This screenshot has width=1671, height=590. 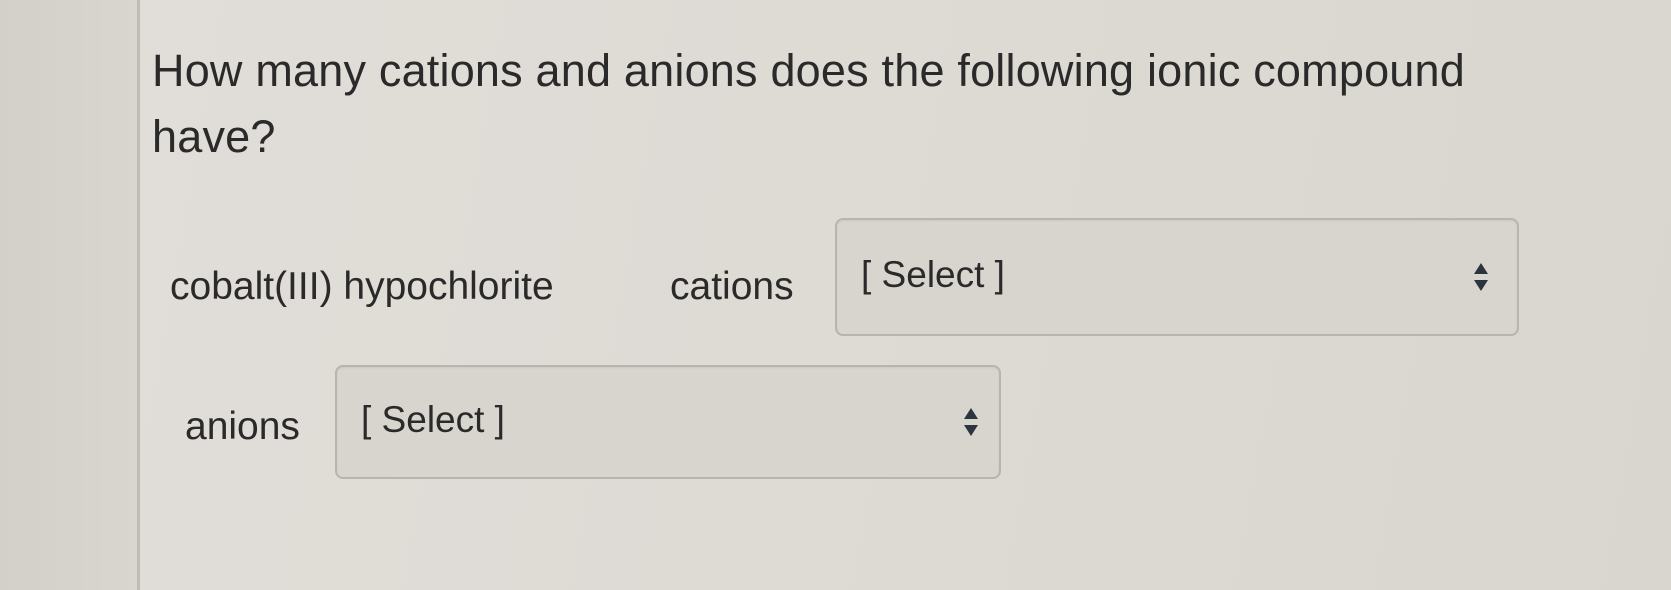 I want to click on anions-select: [ Select ], so click(x=668, y=422).